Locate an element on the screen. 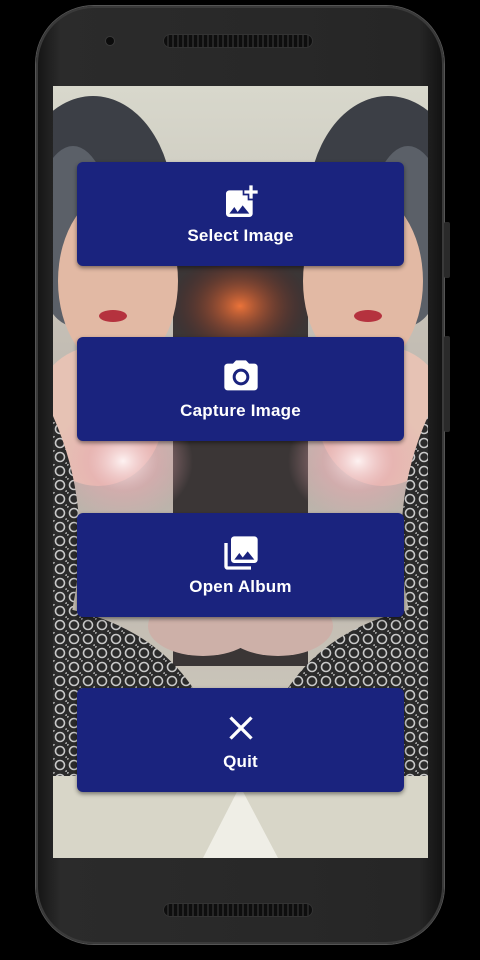 The width and height of the screenshot is (480, 960). open-album-label: Open Album is located at coordinates (240, 586).